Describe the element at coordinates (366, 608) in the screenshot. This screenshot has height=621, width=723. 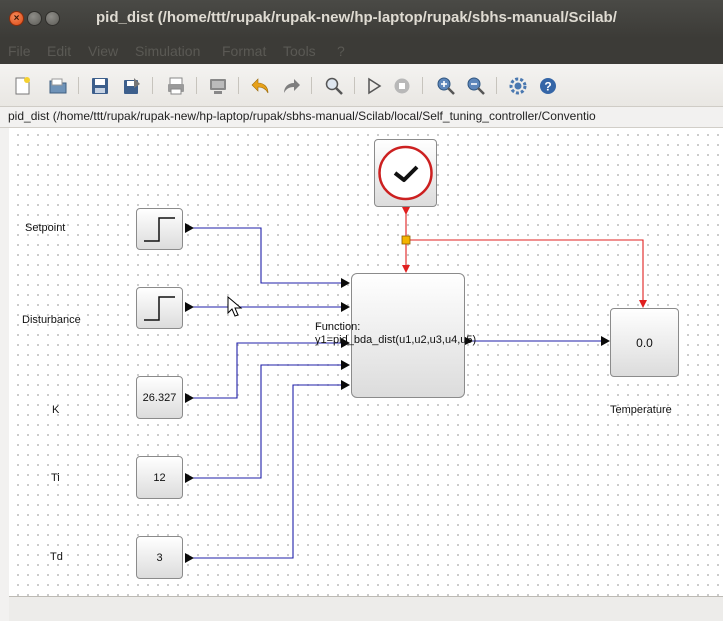
I see `status-bar` at that location.